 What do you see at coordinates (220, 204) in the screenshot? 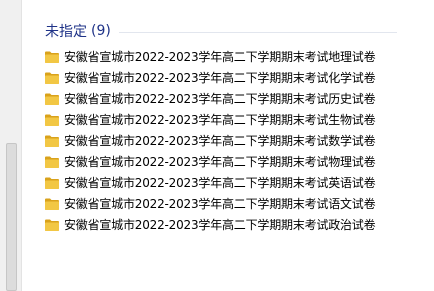
I see `file-name: 安徽省宣城市2022-2023学年高二下学期期末考试语文试卷` at bounding box center [220, 204].